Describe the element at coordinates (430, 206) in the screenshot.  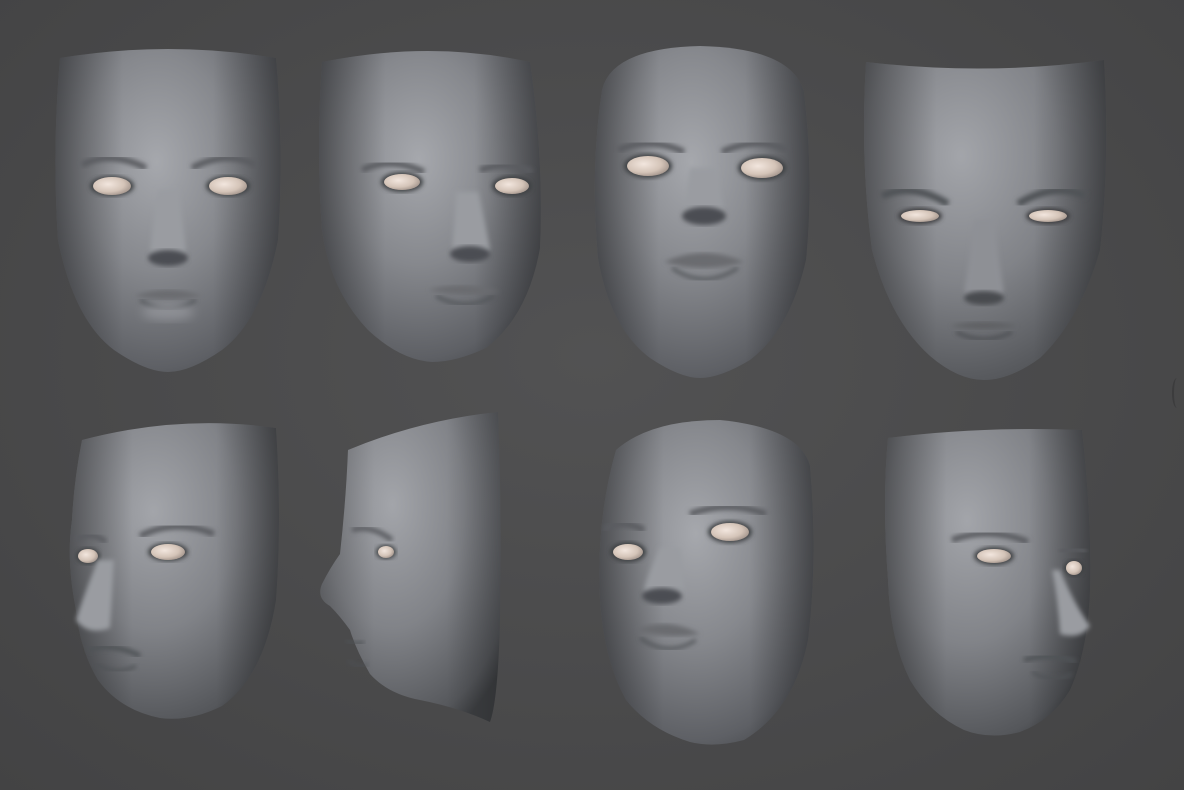
I see `face-front-slight-left` at that location.